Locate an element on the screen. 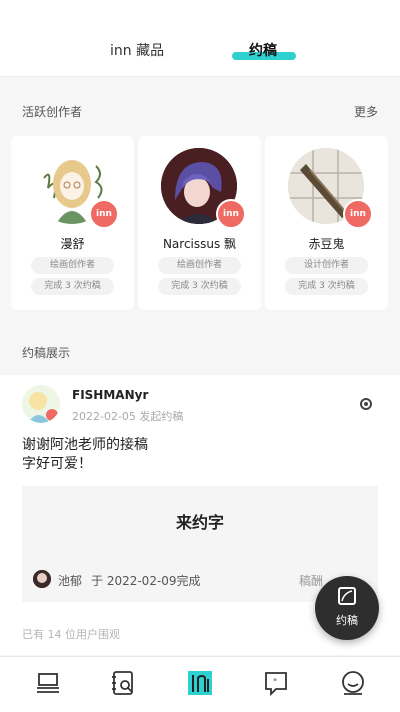 This screenshot has height=712, width=400. creator-card: inn Narcissus 飘 绘画创作者 完成 3 次约稿 is located at coordinates (199, 223).